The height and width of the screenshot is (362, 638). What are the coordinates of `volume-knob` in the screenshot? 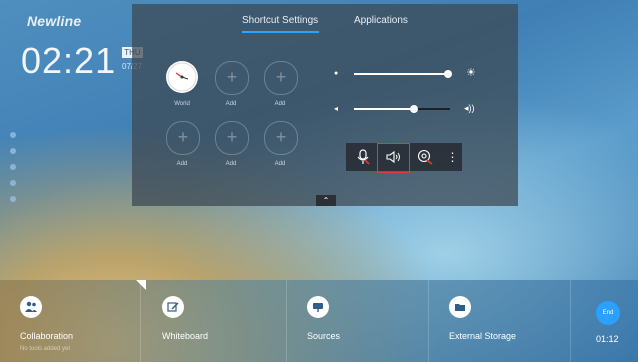 It's located at (414, 109).